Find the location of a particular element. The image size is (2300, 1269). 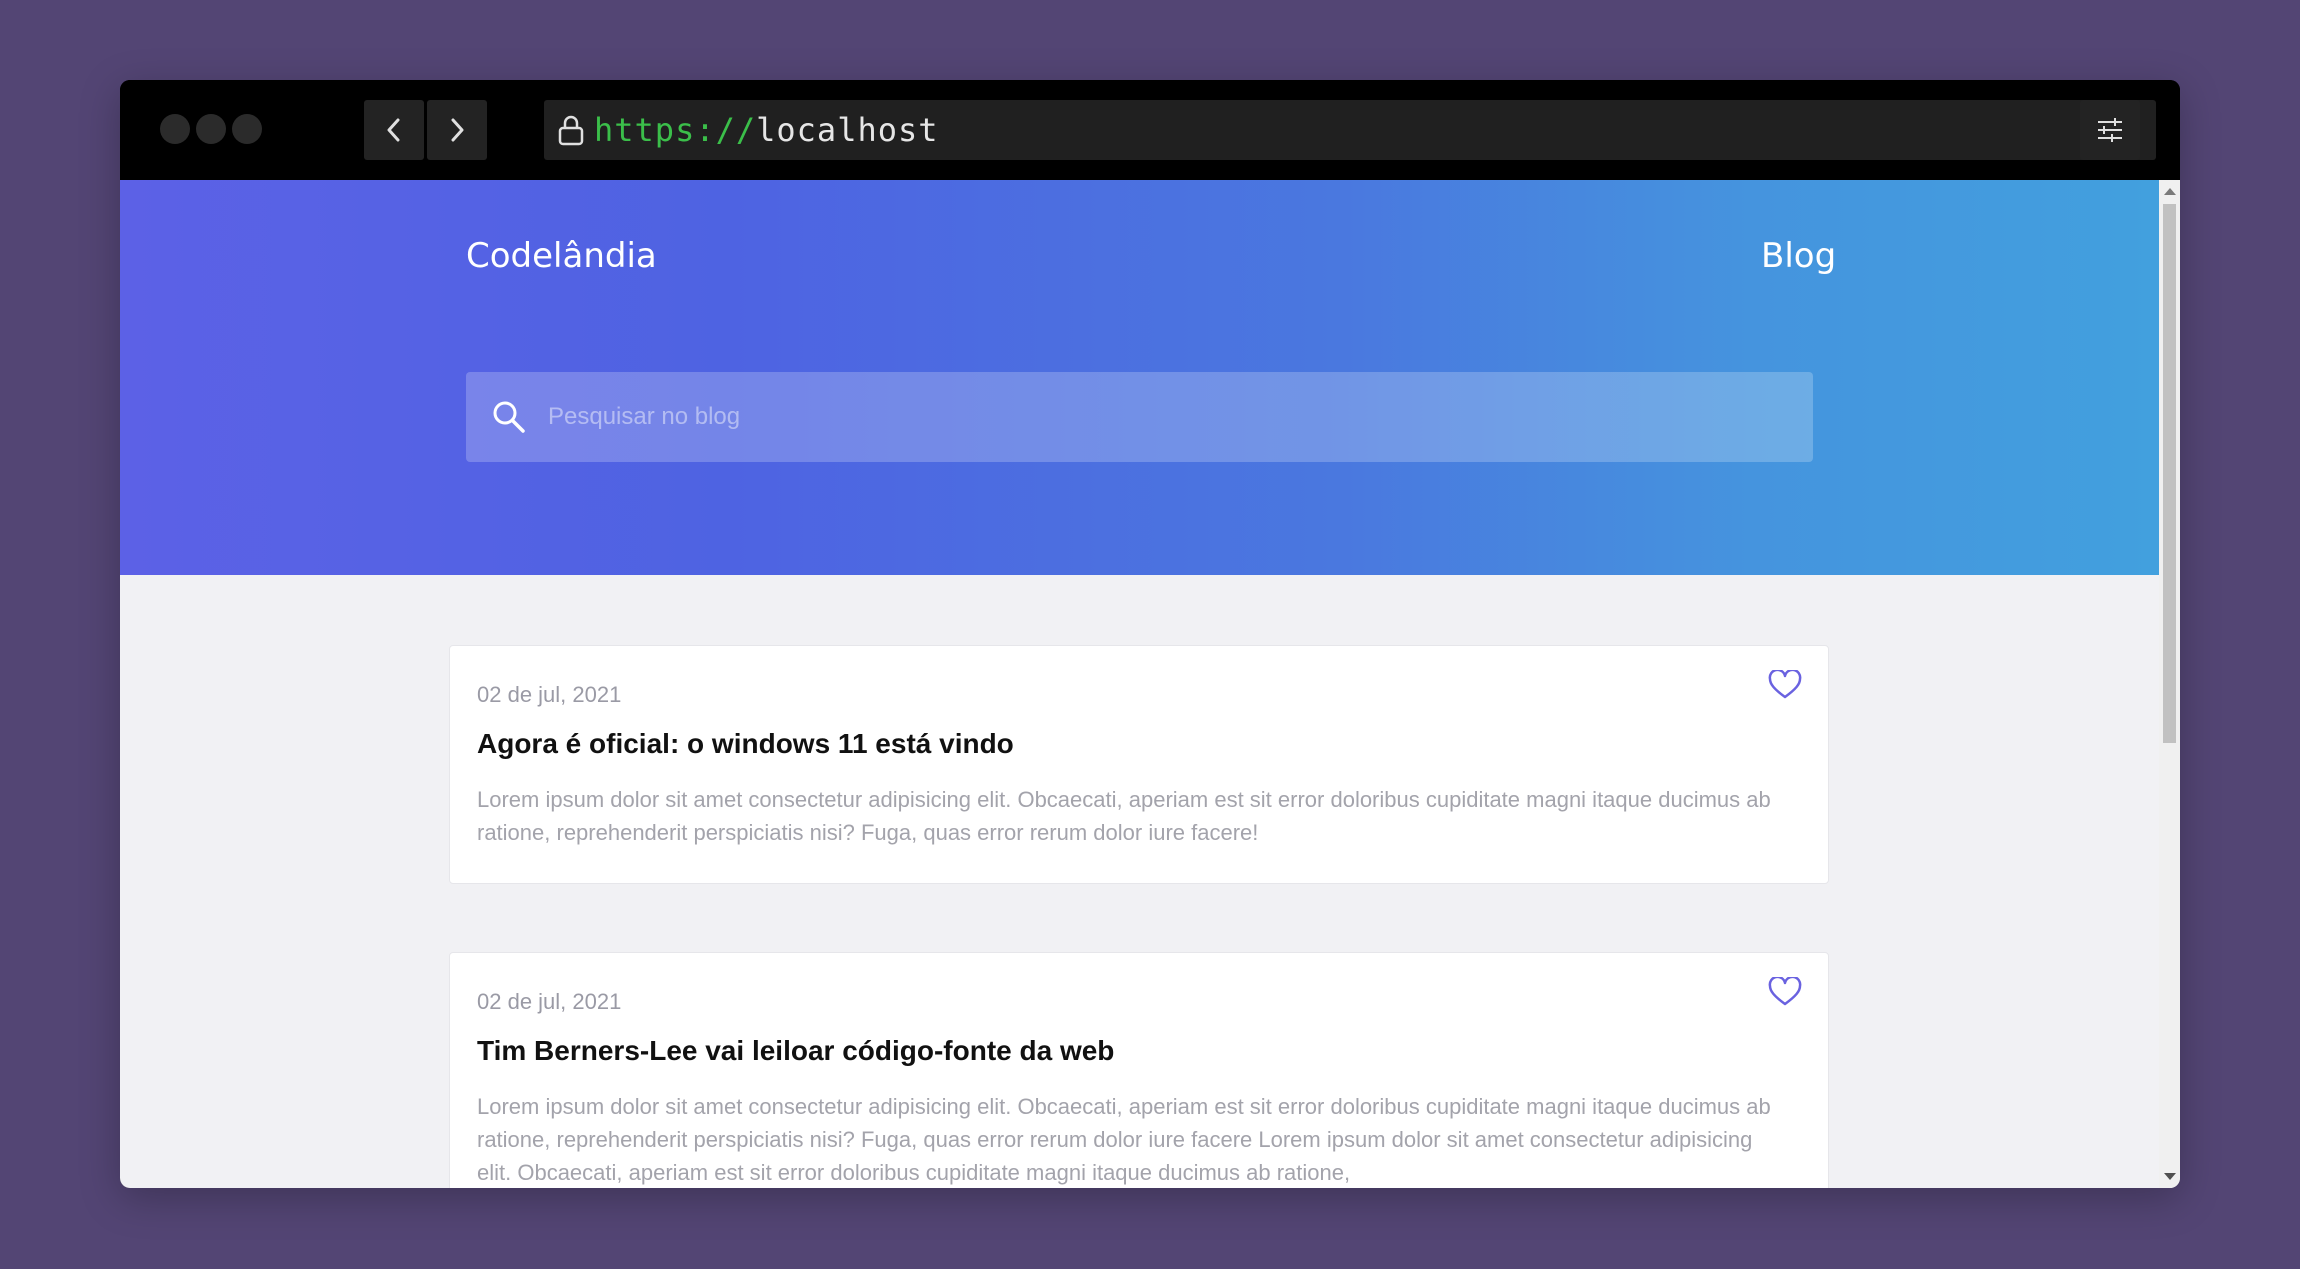

chevron-right-icon is located at coordinates (457, 130).